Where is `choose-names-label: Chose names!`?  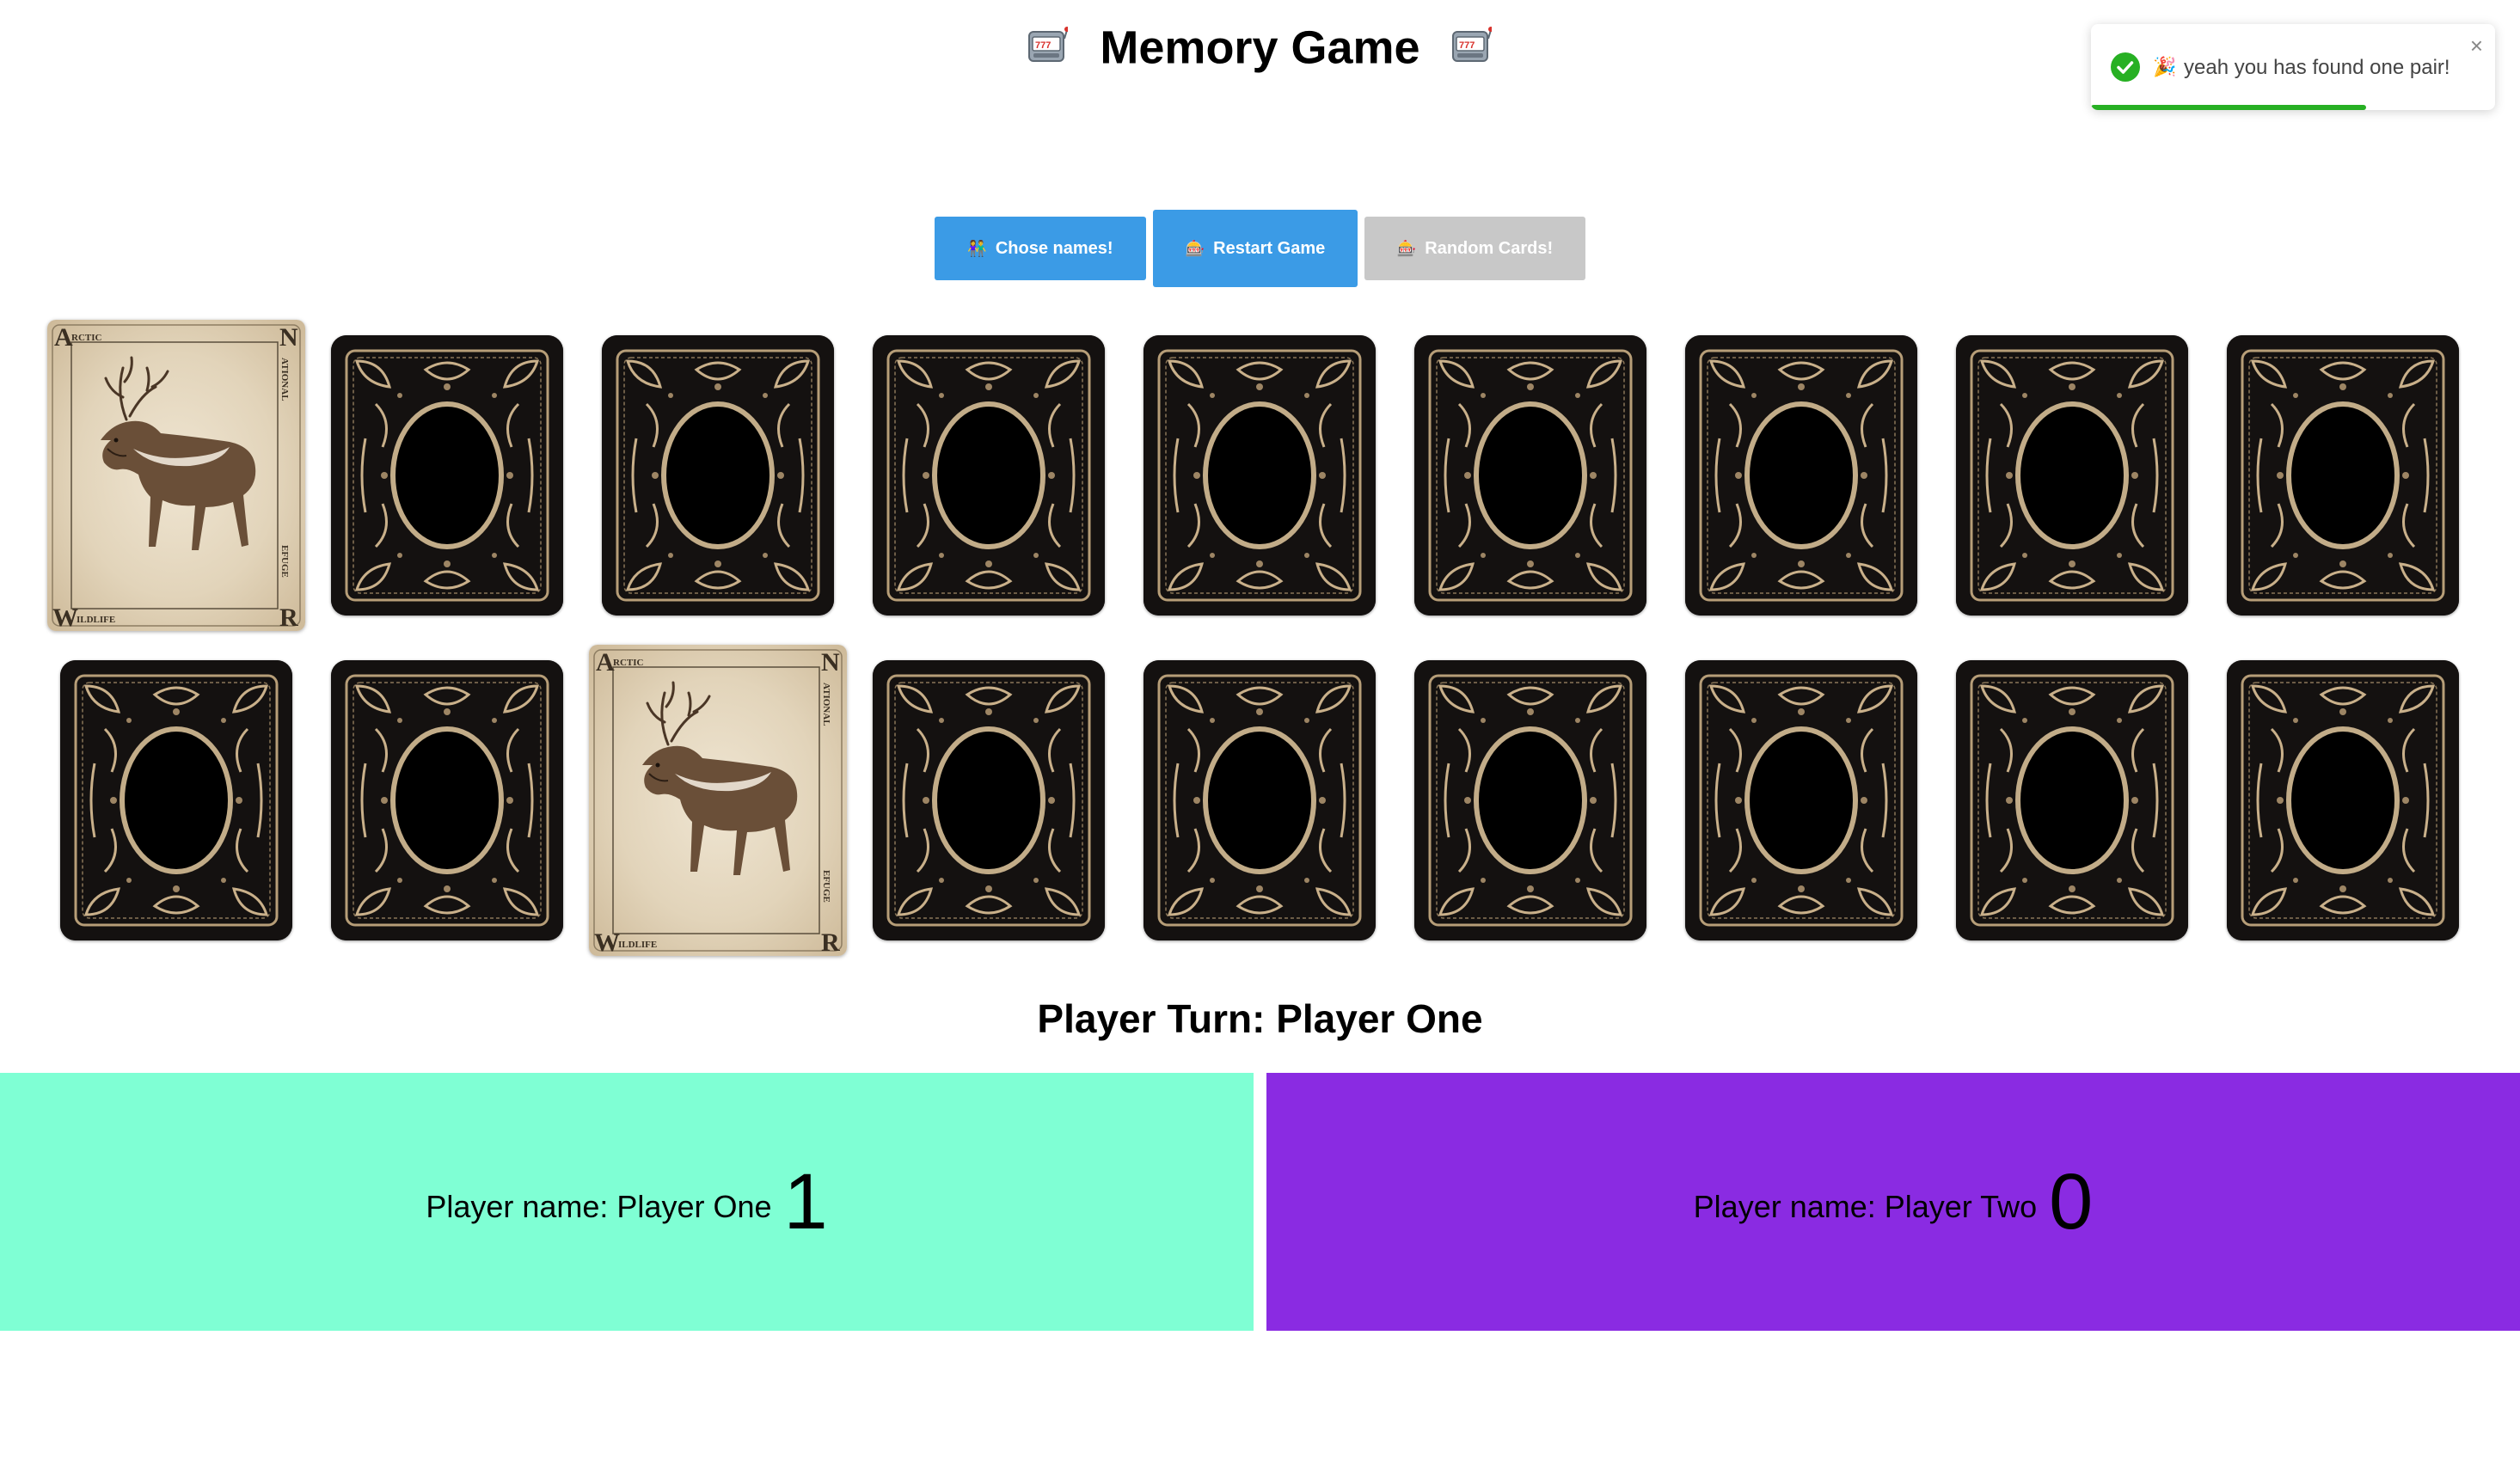
choose-names-label: Chose names! is located at coordinates (1054, 248).